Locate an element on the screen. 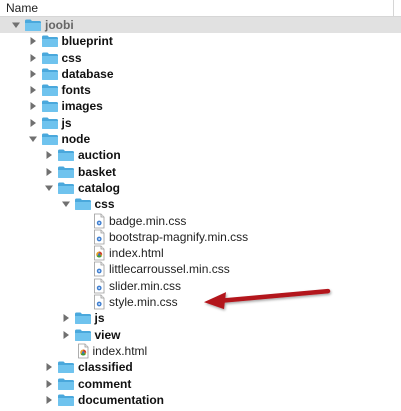 This screenshot has width=401, height=411. folder-row-auction: auction is located at coordinates (200, 155).